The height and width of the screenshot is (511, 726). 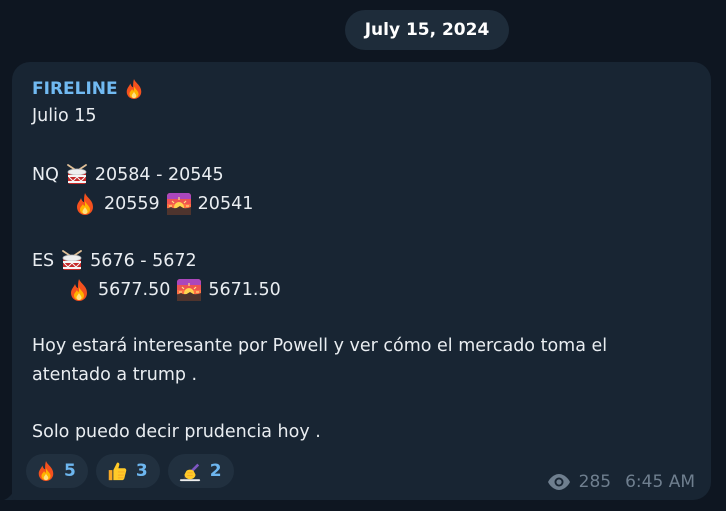 What do you see at coordinates (159, 175) in the screenshot?
I see `nq-range: 20584 - 20545` at bounding box center [159, 175].